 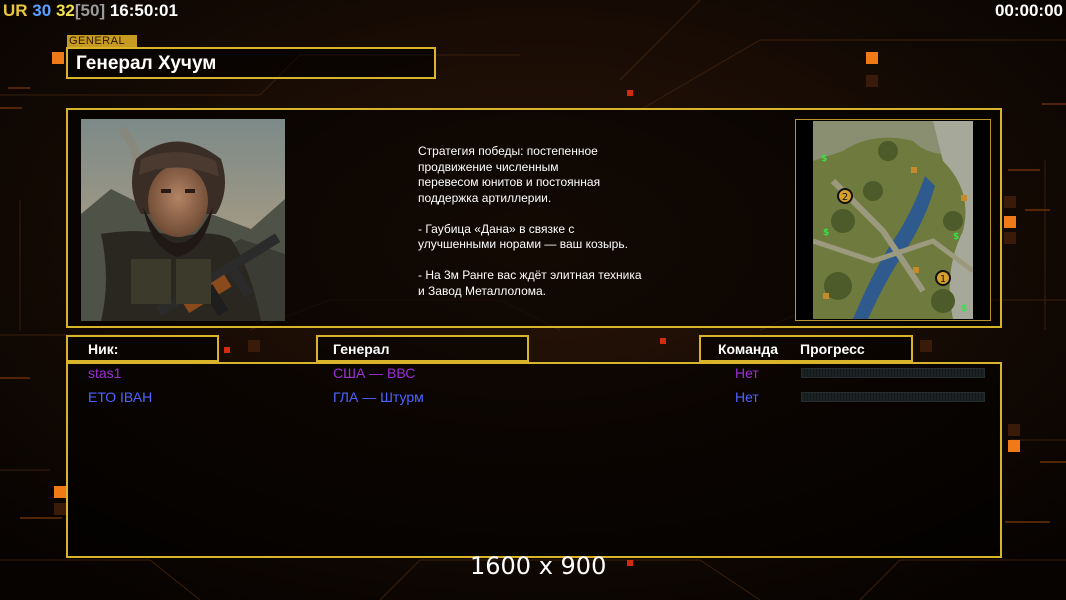 What do you see at coordinates (538, 566) in the screenshot?
I see `resolution-label: 1600 x 900` at bounding box center [538, 566].